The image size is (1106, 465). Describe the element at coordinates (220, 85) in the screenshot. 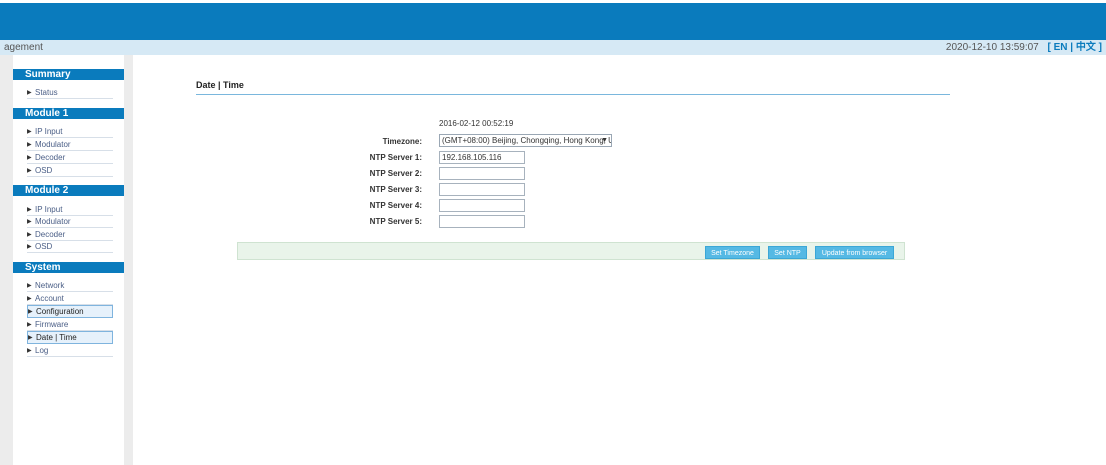

I see `page-title: Date | Time` at that location.